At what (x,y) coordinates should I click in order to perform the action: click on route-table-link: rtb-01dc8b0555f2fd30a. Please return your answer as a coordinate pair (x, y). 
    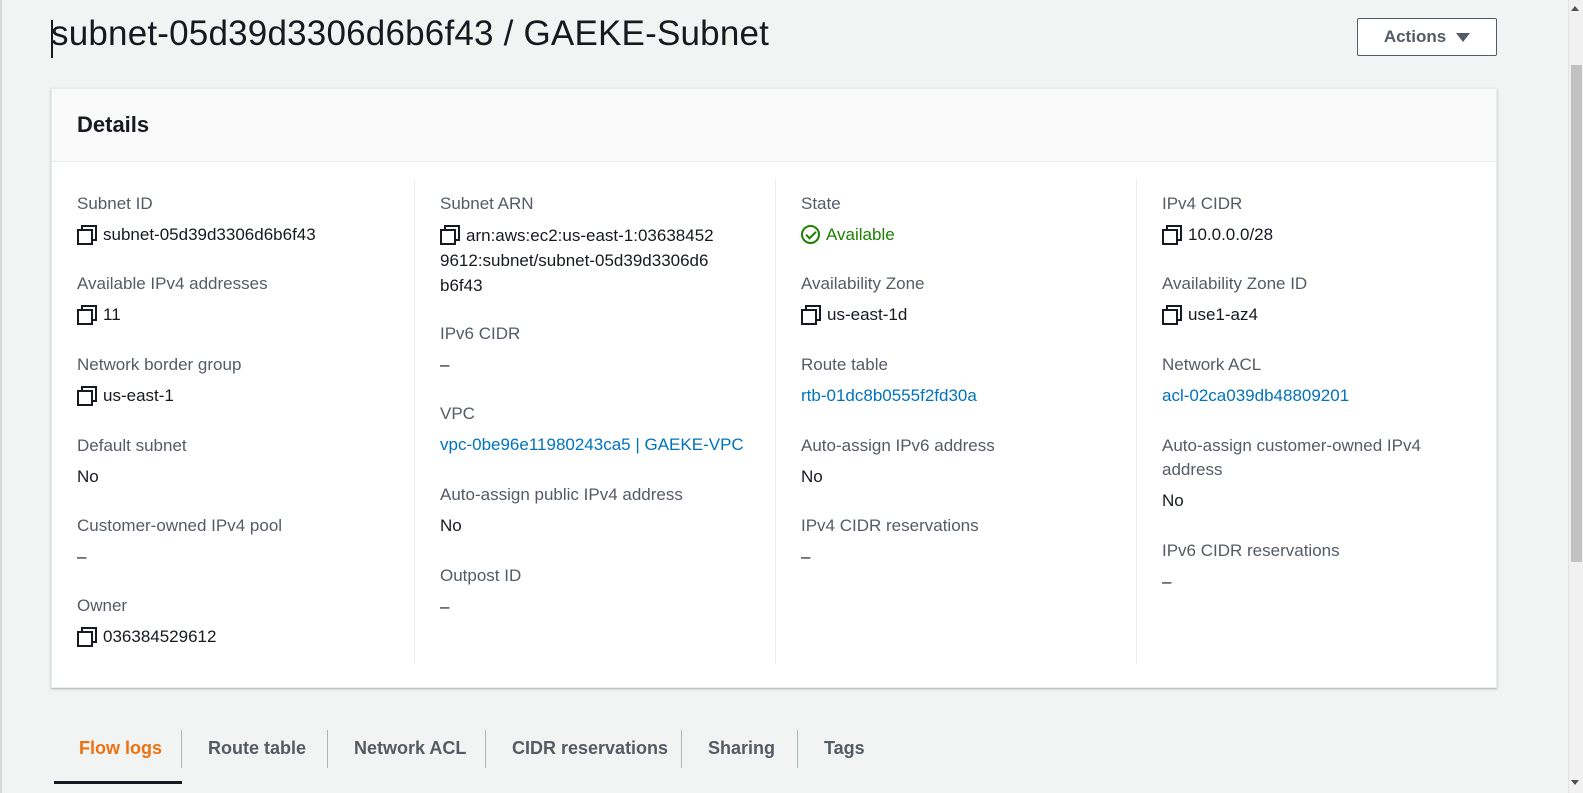
    Looking at the image, I should click on (889, 395).